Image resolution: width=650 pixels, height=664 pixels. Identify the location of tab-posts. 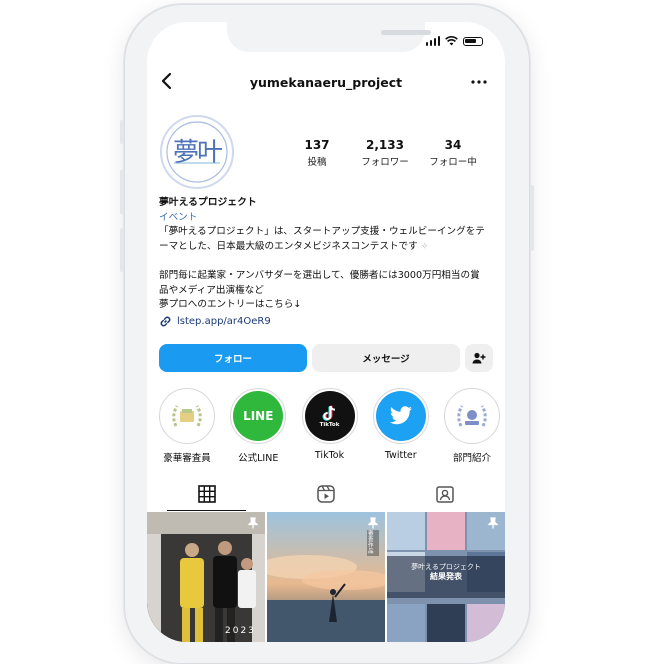
(206, 494).